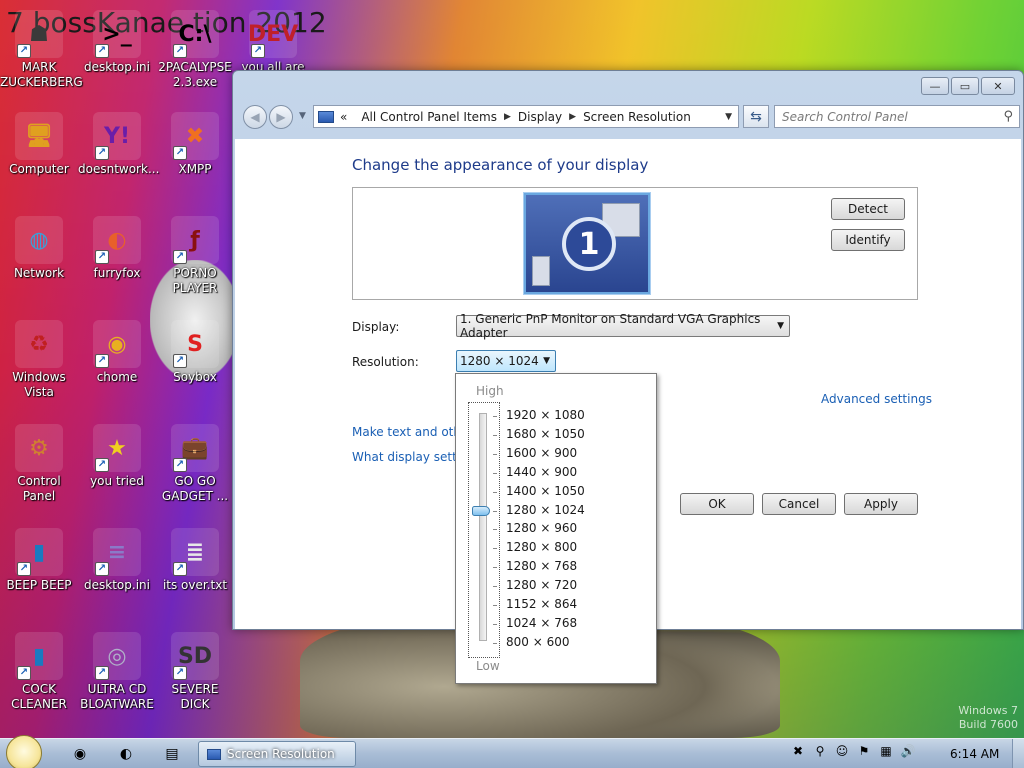 This screenshot has width=1024, height=768. What do you see at coordinates (39, 488) in the screenshot?
I see `desktop-icon-label: Control Panel` at bounding box center [39, 488].